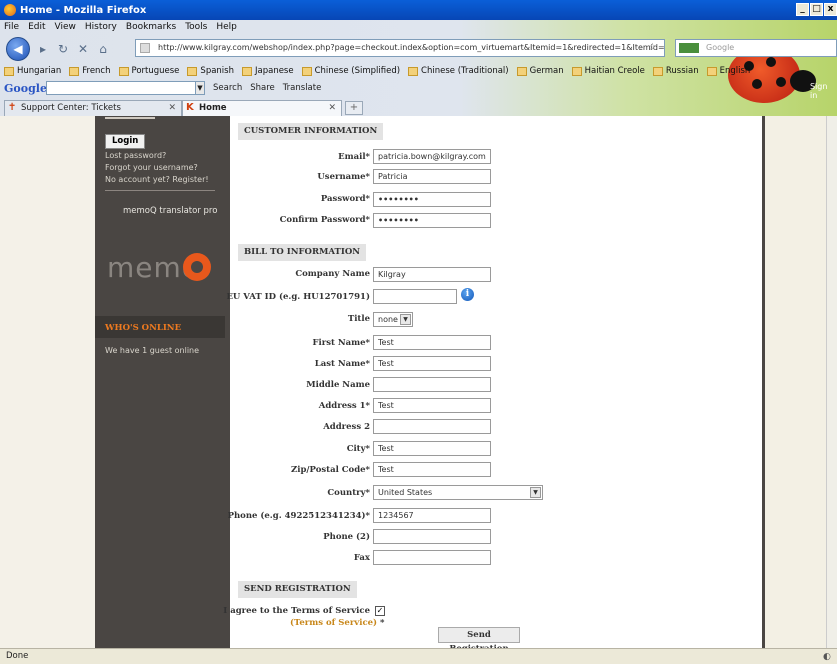 This screenshot has width=837, height=664. Describe the element at coordinates (830, 9) in the screenshot. I see `close-button: x` at that location.